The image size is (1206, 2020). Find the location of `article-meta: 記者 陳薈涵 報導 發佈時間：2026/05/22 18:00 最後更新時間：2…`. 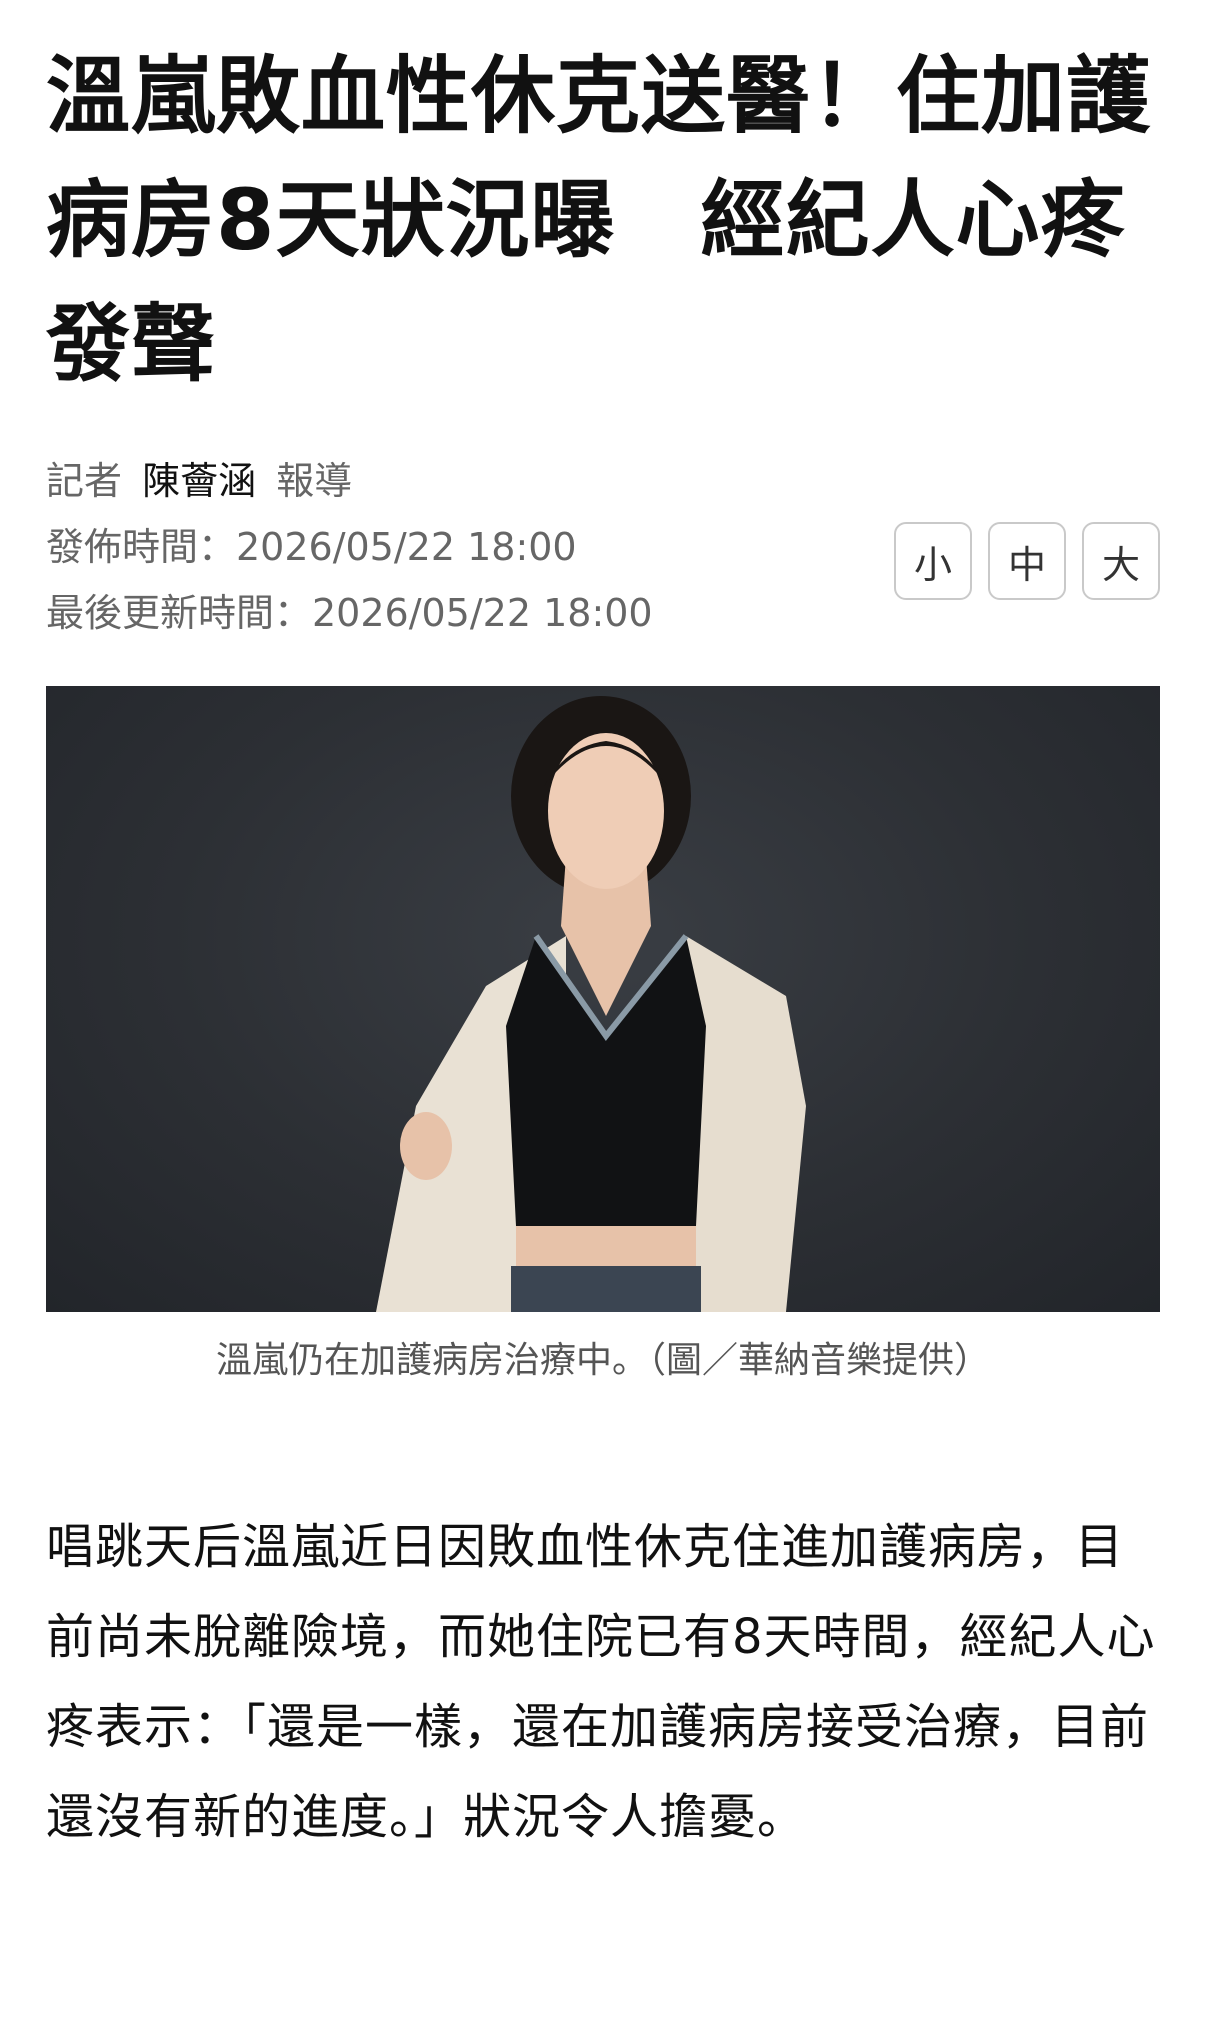

article-meta: 記者 陳薈涵 報導 發佈時間：2026/05/22 18:00 最後更新時間：2… is located at coordinates (349, 547).